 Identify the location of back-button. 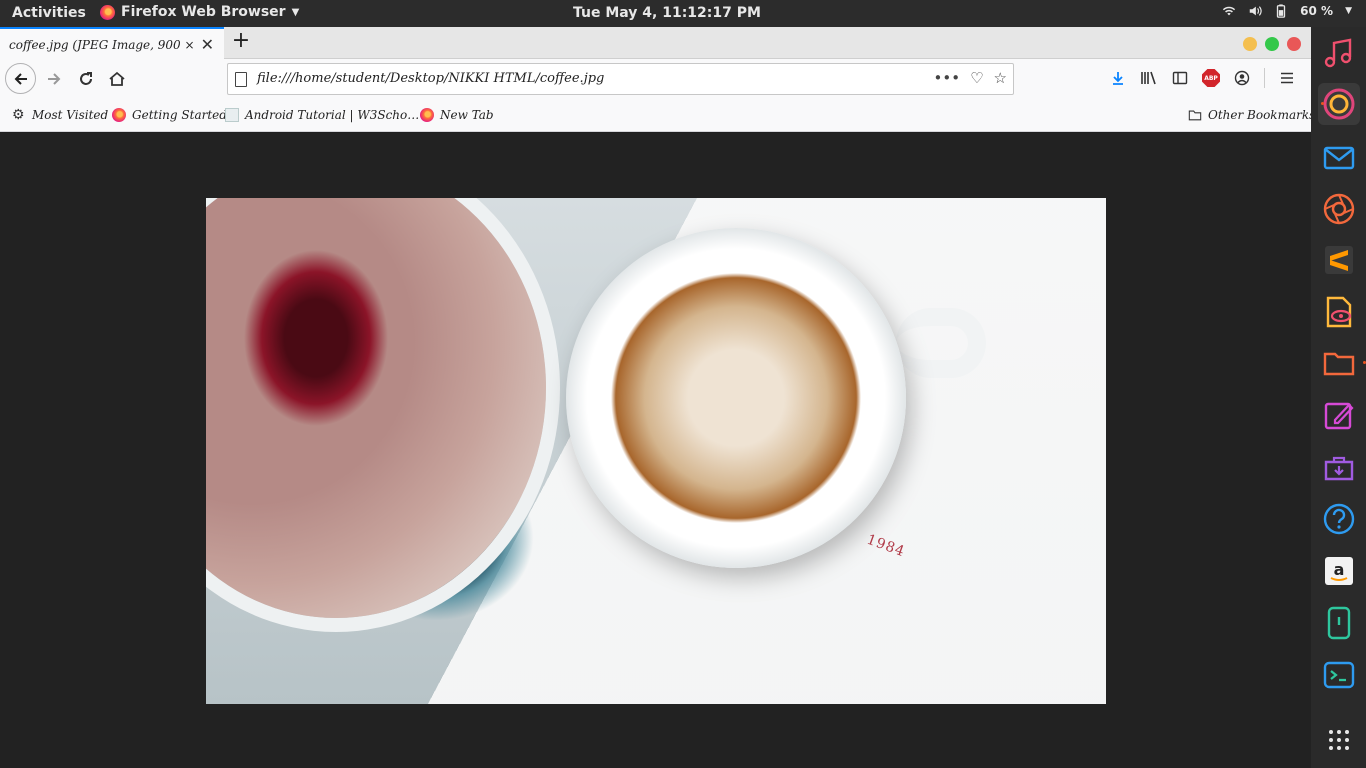
(20, 78).